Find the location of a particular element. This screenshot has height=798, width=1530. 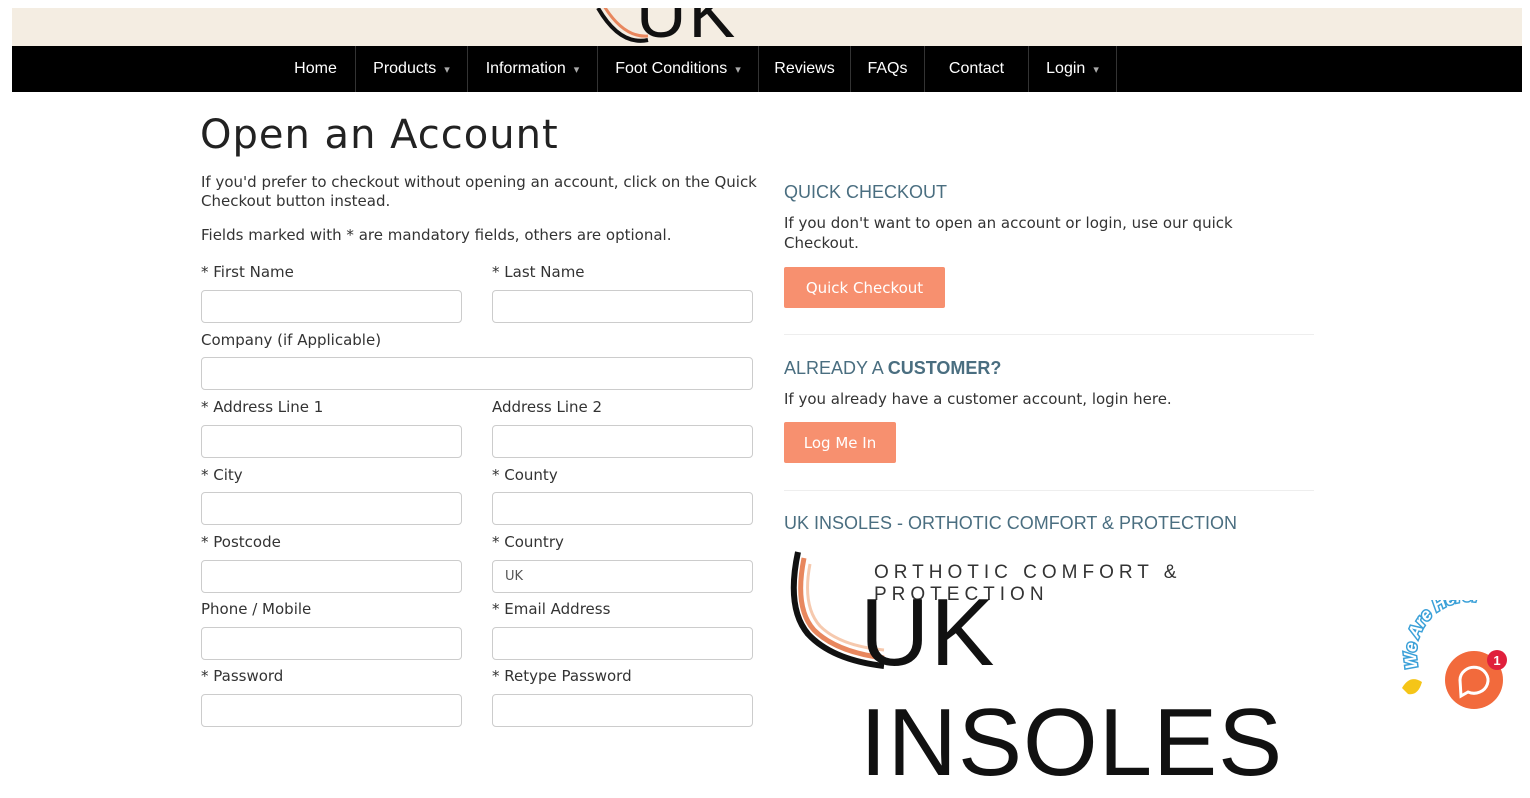

customer-heading-prefix: ALREADY A is located at coordinates (836, 368).